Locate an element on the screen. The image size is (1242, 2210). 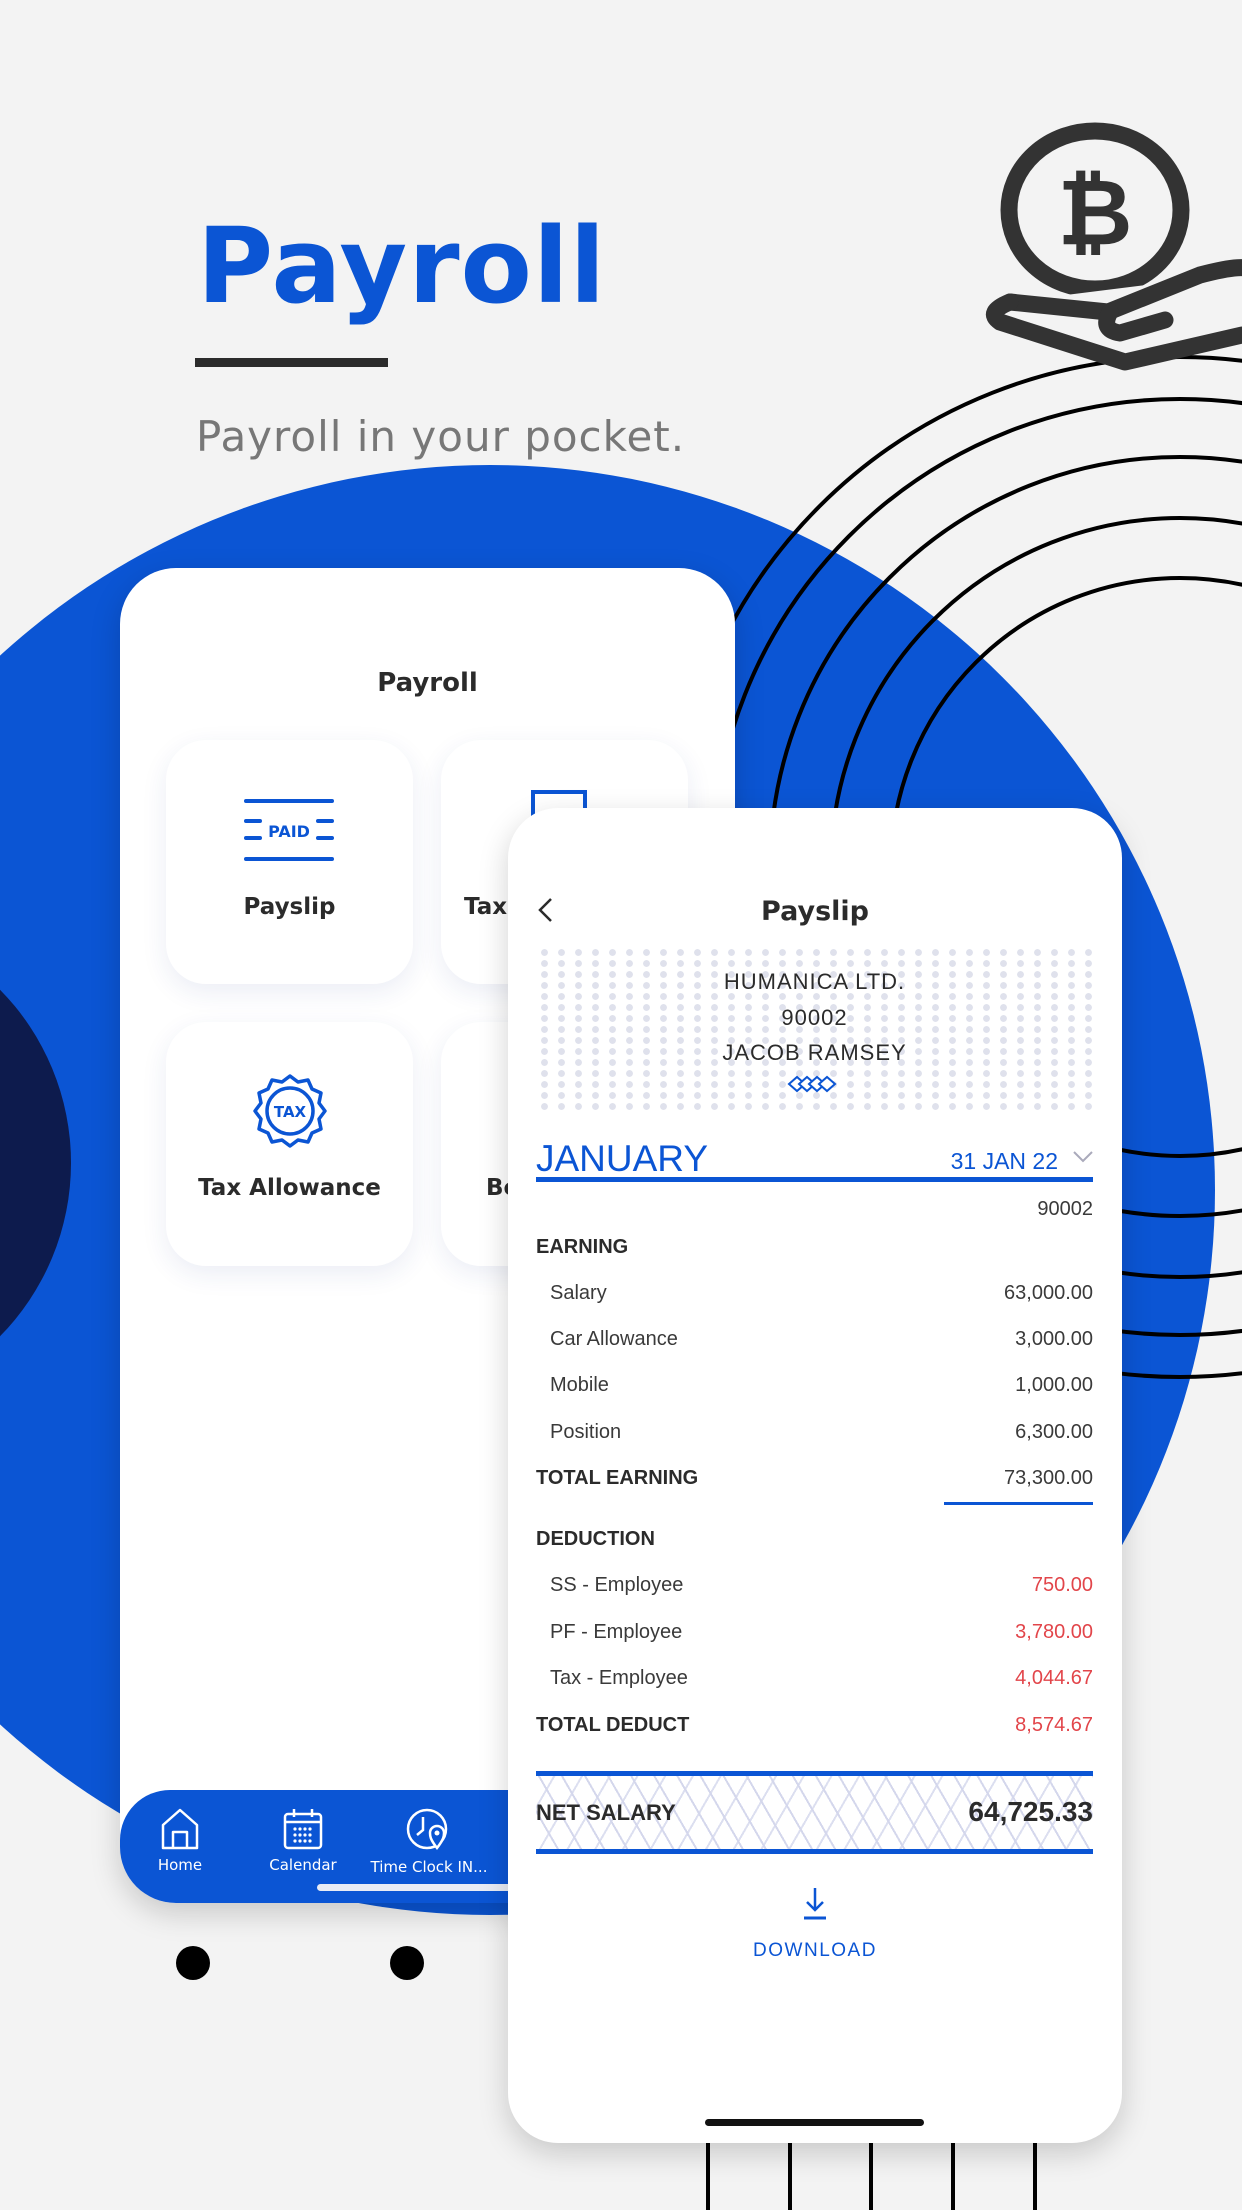
home-indicator is located at coordinates (814, 2122).